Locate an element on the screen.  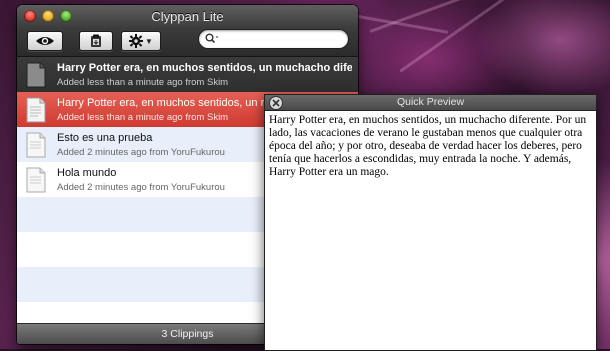
chevron-down-icon: ▼ is located at coordinates (149, 41).